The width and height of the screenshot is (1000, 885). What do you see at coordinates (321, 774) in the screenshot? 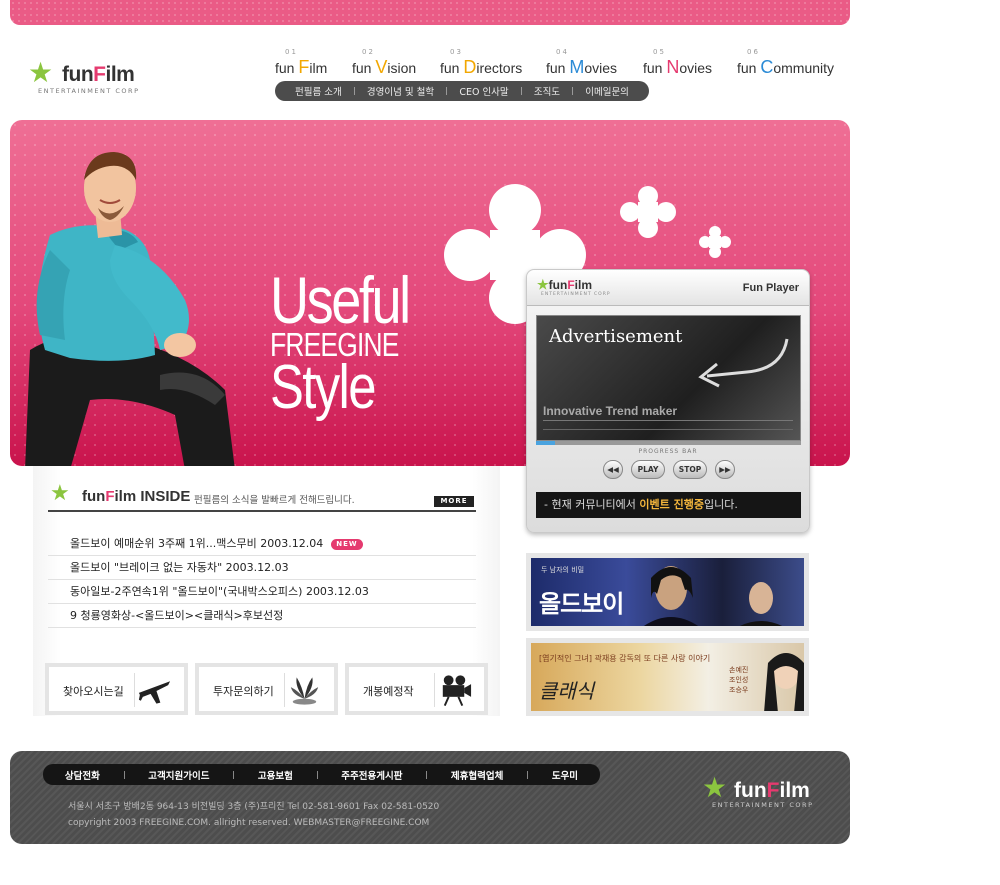
I see `footer-nav: 상담전화 고객지원가이드 고용보험 주주전용게시판 제휴협력업체 도우미` at bounding box center [321, 774].